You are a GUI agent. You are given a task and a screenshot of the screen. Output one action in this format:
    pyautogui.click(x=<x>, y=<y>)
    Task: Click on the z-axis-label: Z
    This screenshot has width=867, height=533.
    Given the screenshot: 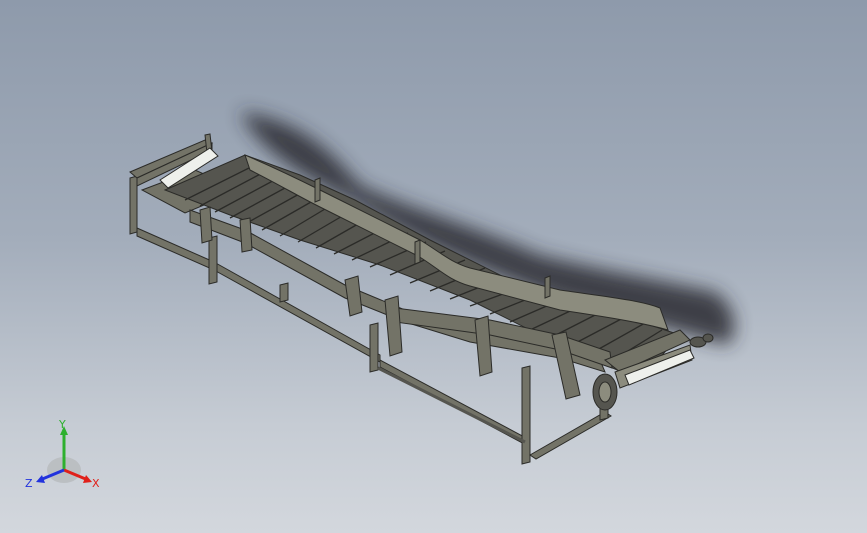 What is the action you would take?
    pyautogui.click(x=29, y=483)
    